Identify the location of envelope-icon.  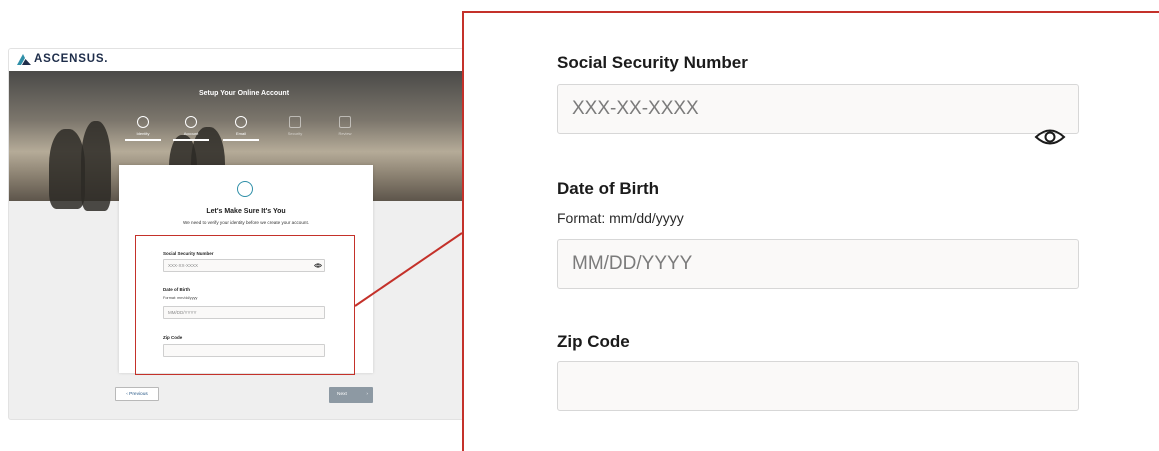
(345, 122).